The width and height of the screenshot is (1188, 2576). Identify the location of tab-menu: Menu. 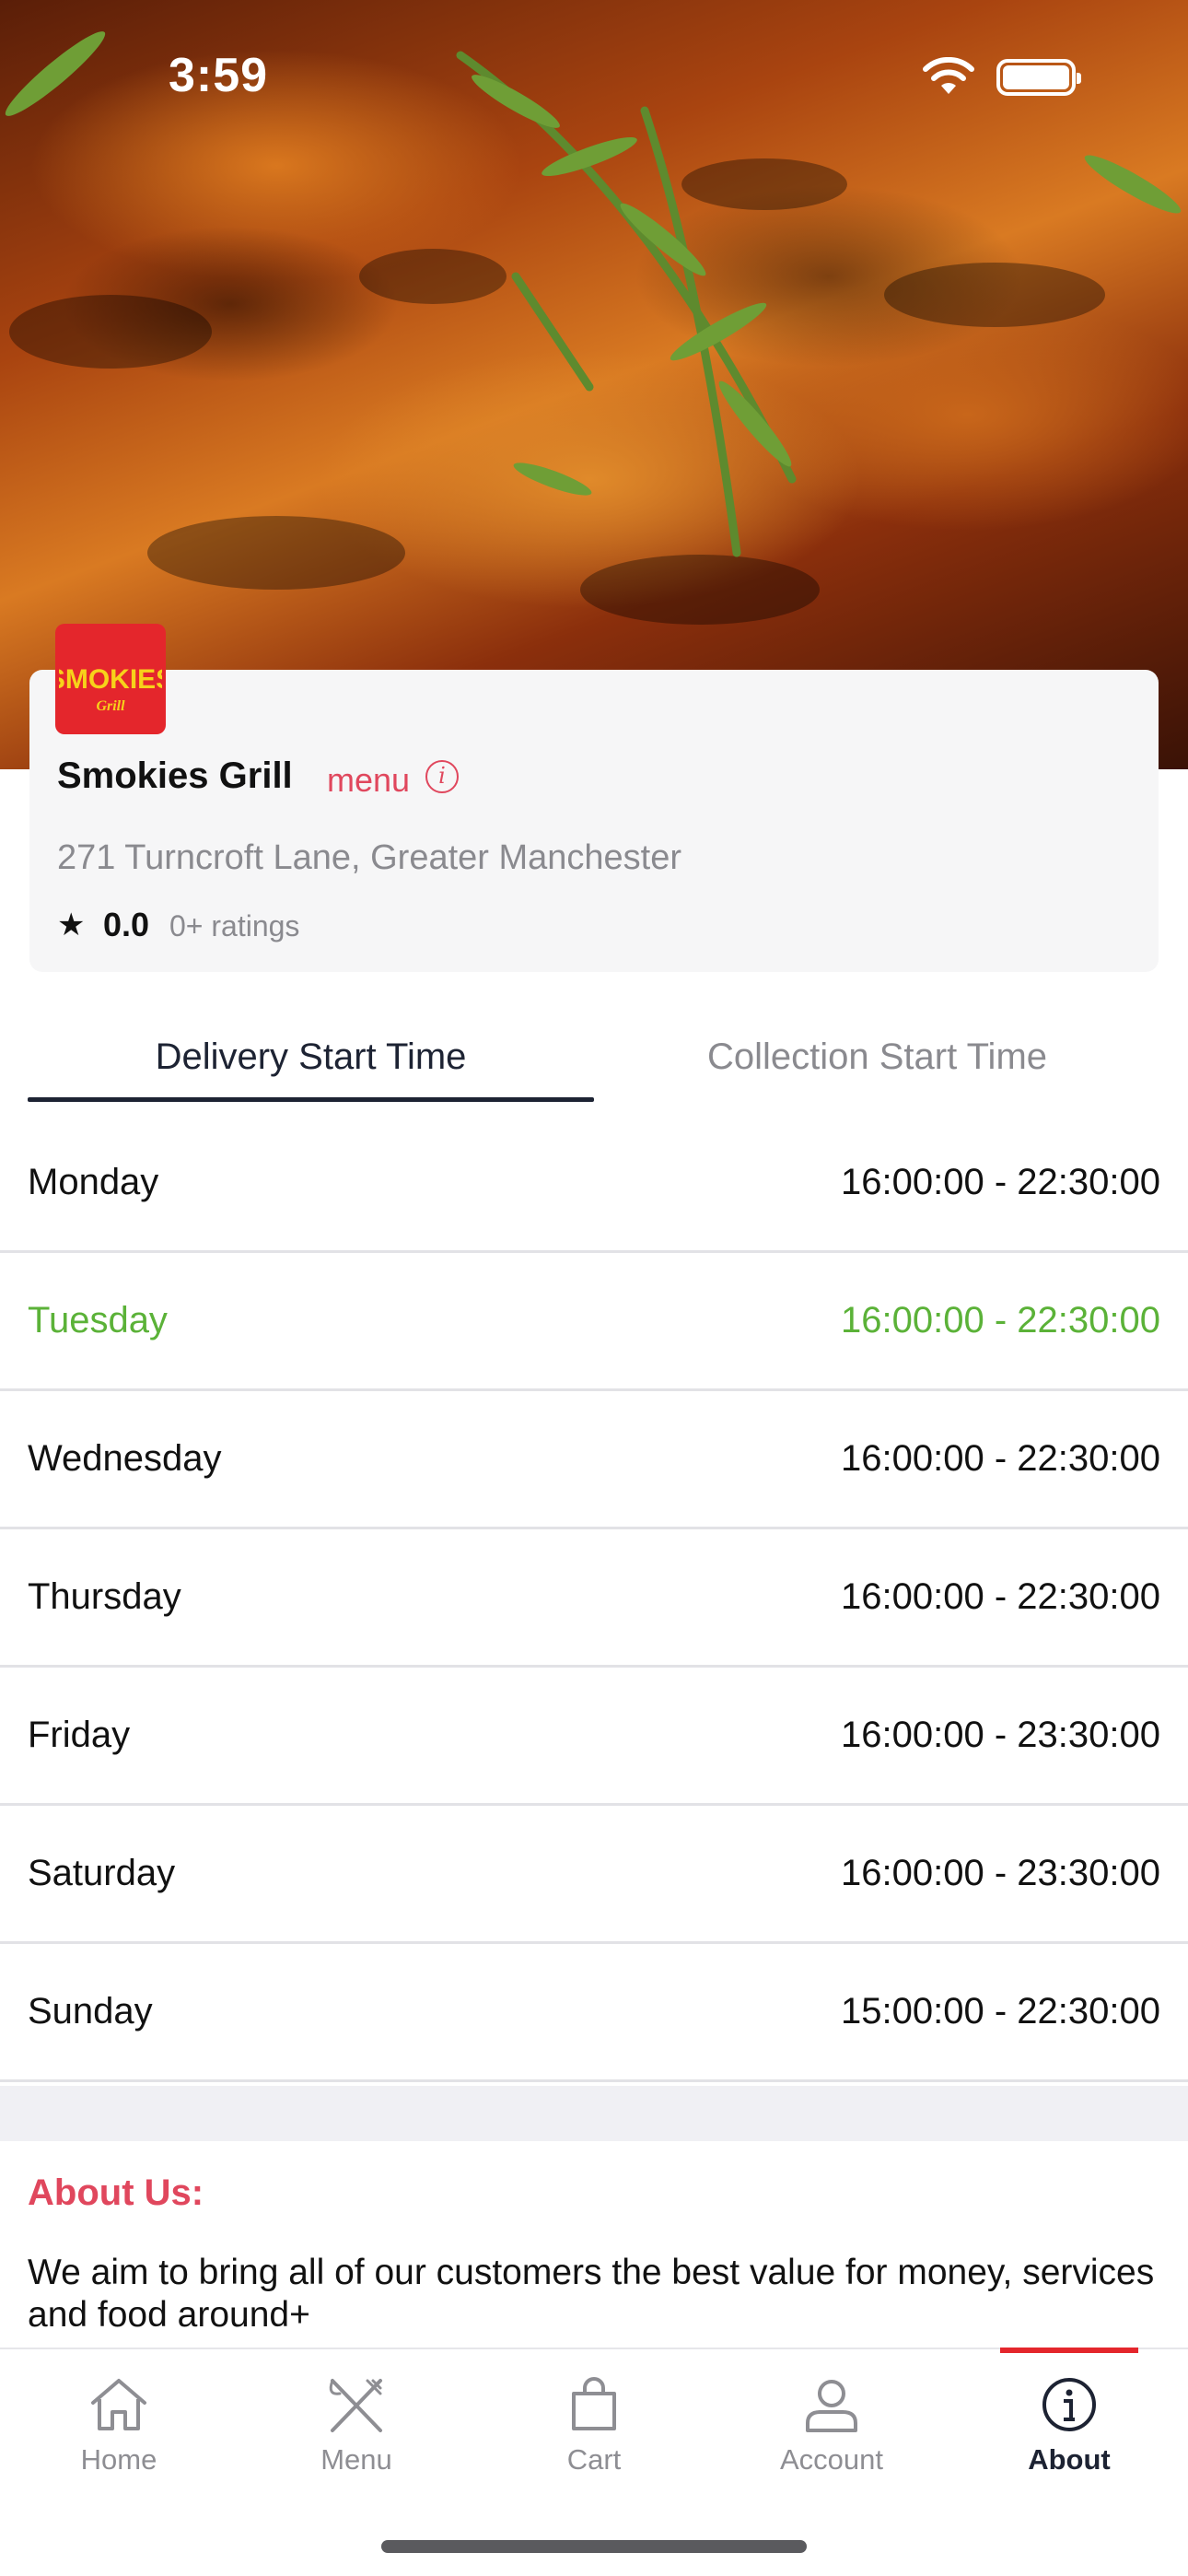
(356, 2423).